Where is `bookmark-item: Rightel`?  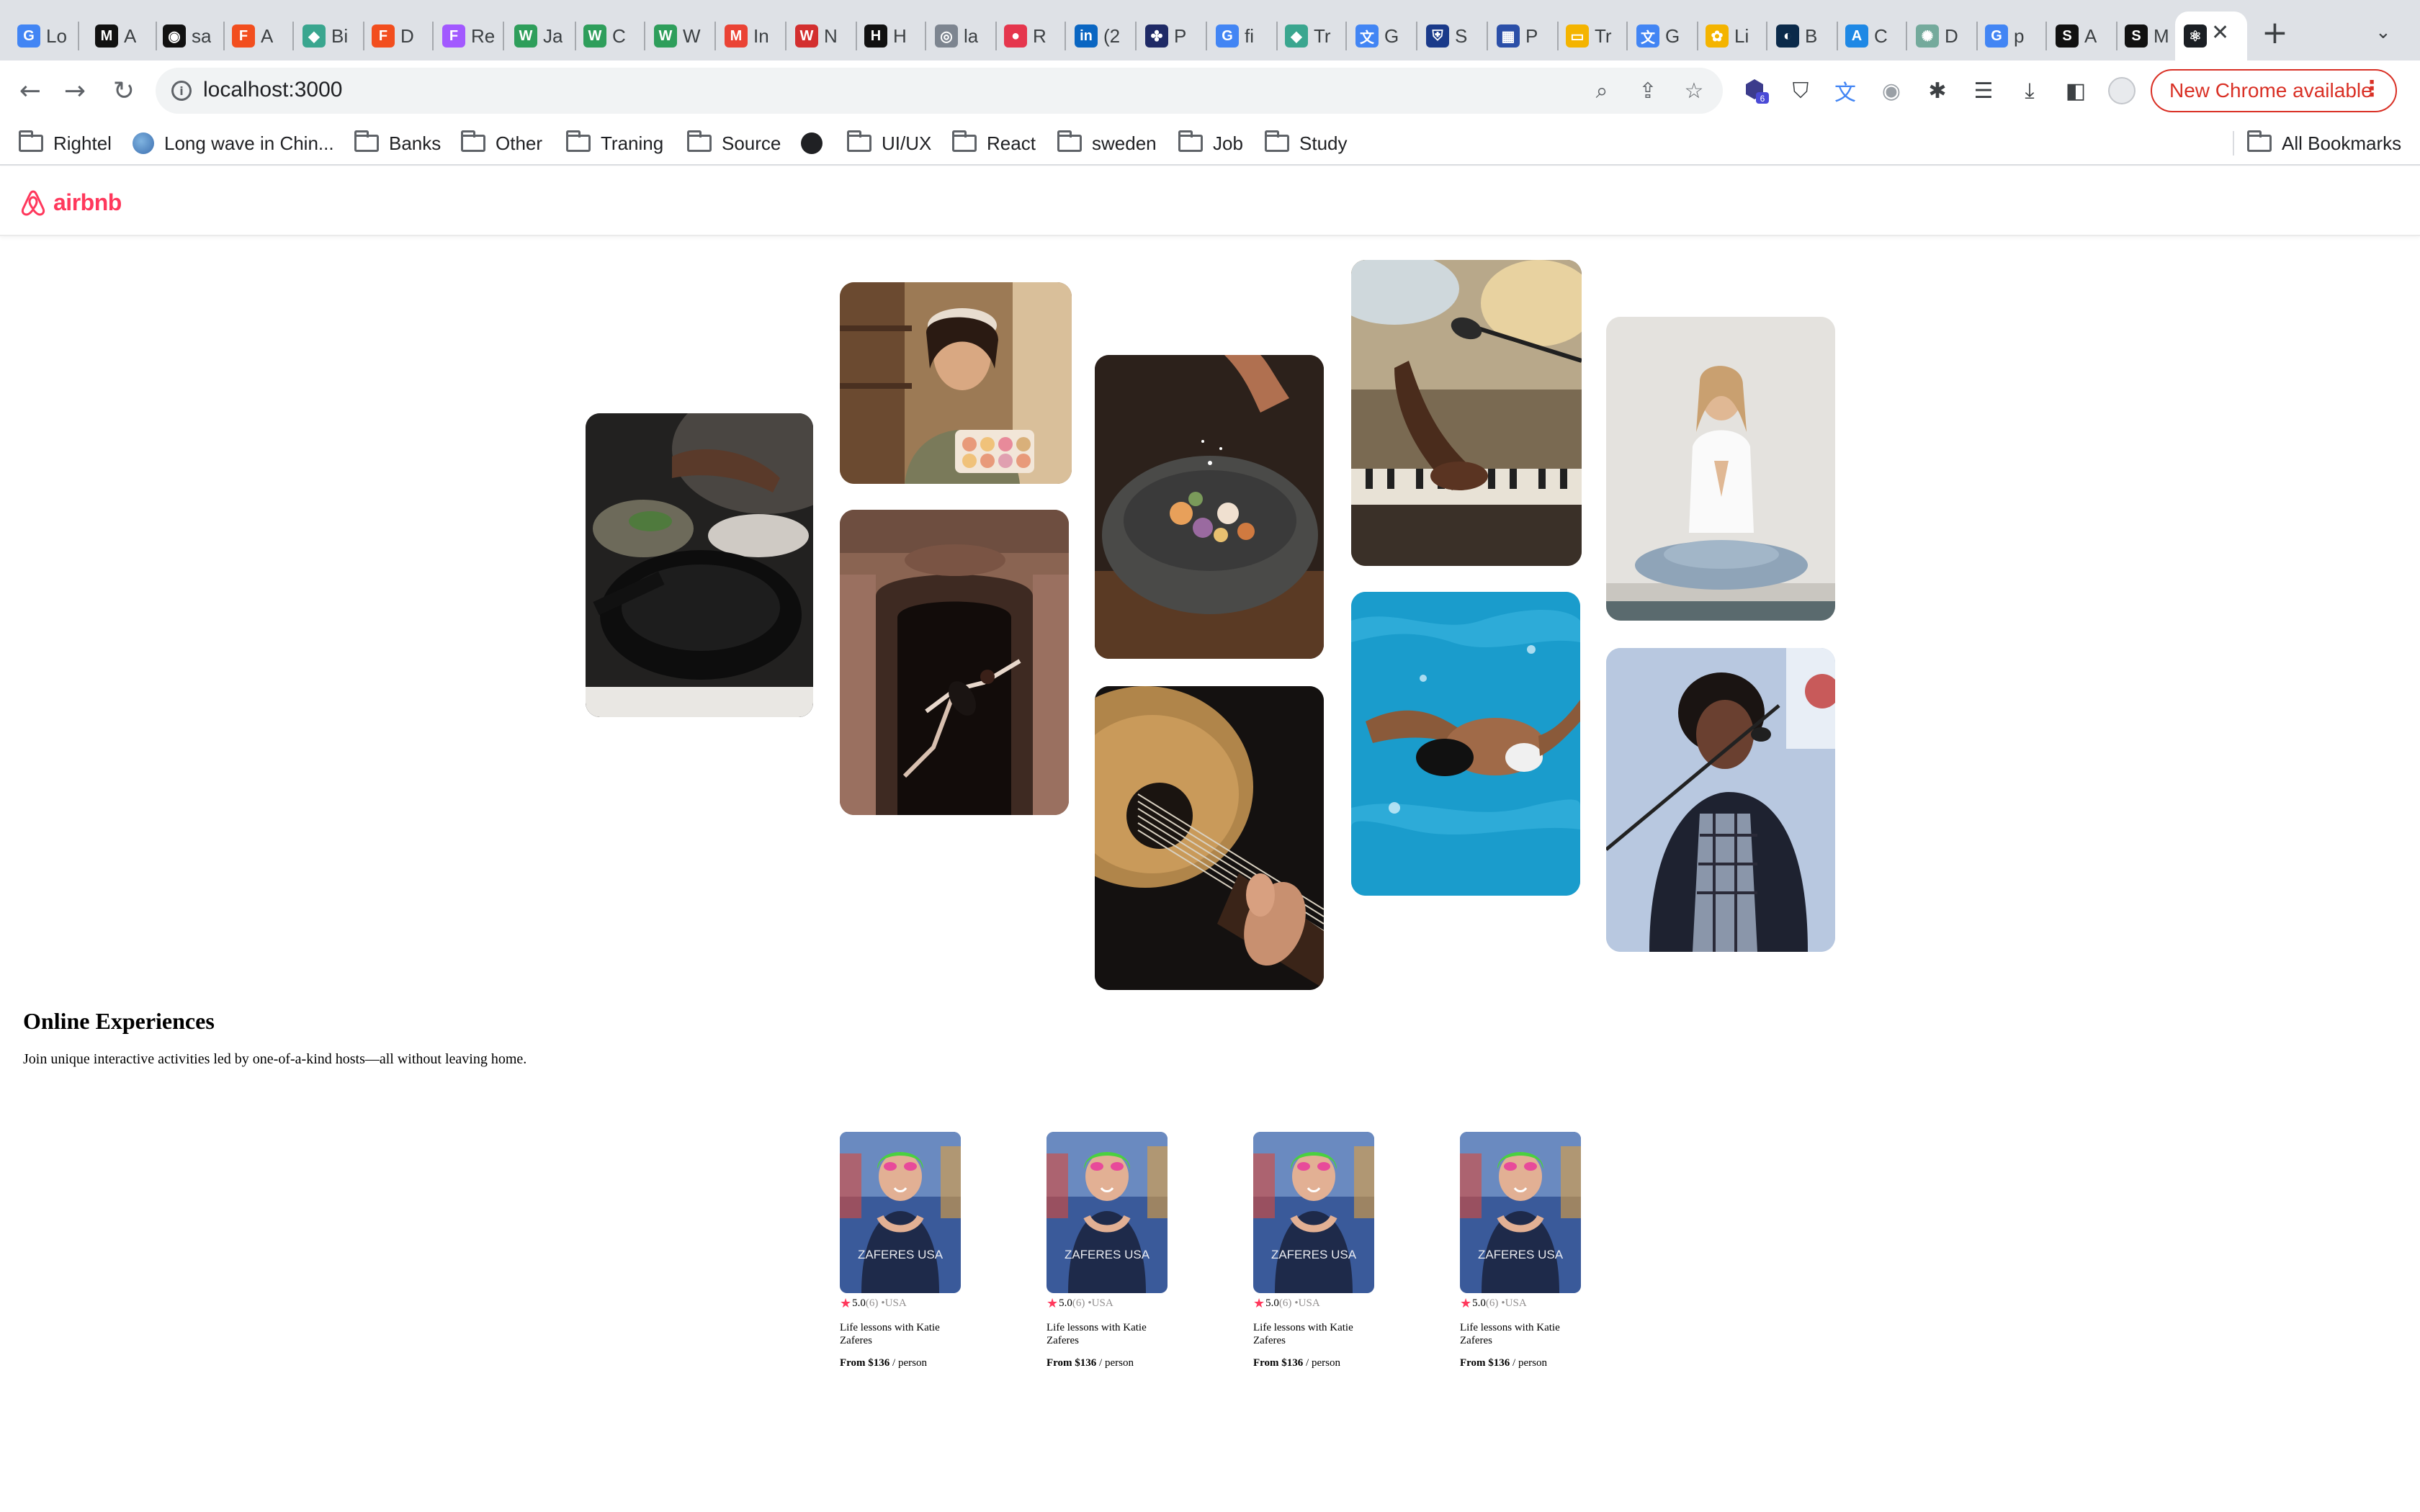
bookmark-item: Rightel is located at coordinates (65, 143).